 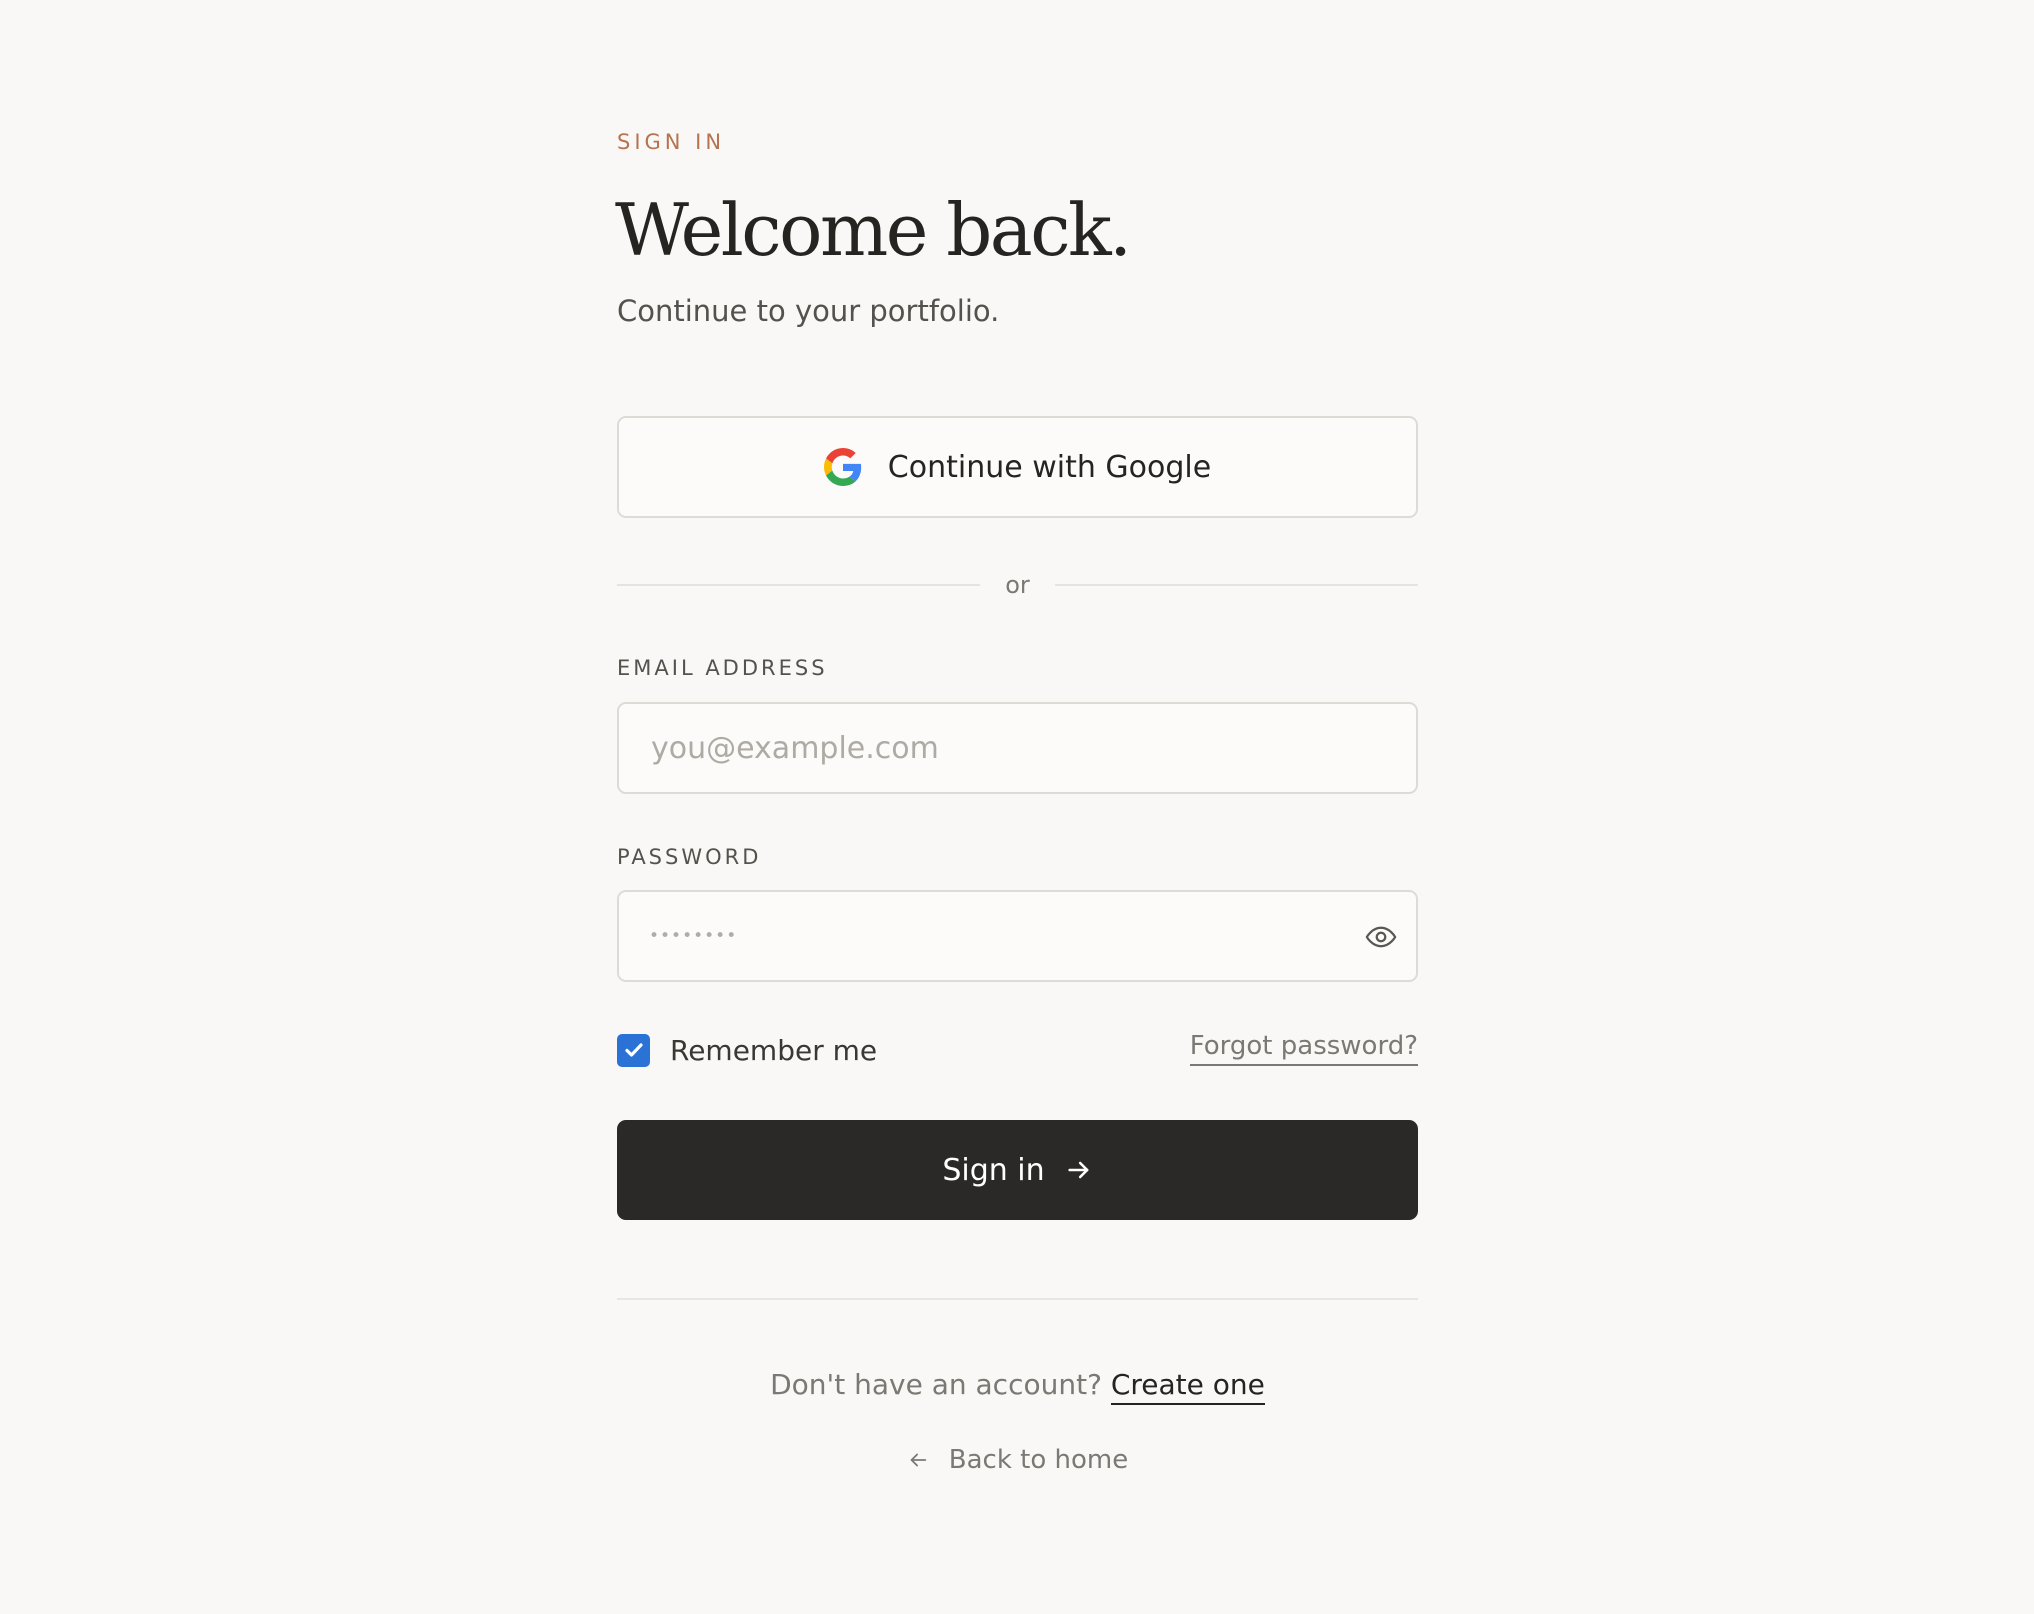 What do you see at coordinates (722, 668) in the screenshot?
I see `email-label: EMAIL ADDRESS` at bounding box center [722, 668].